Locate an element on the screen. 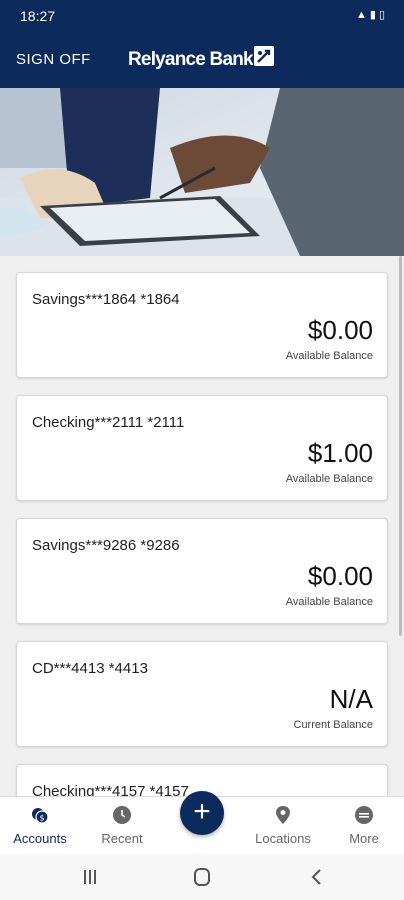 Image resolution: width=404 pixels, height=900 pixels. accounts-icon: $ is located at coordinates (40, 816).